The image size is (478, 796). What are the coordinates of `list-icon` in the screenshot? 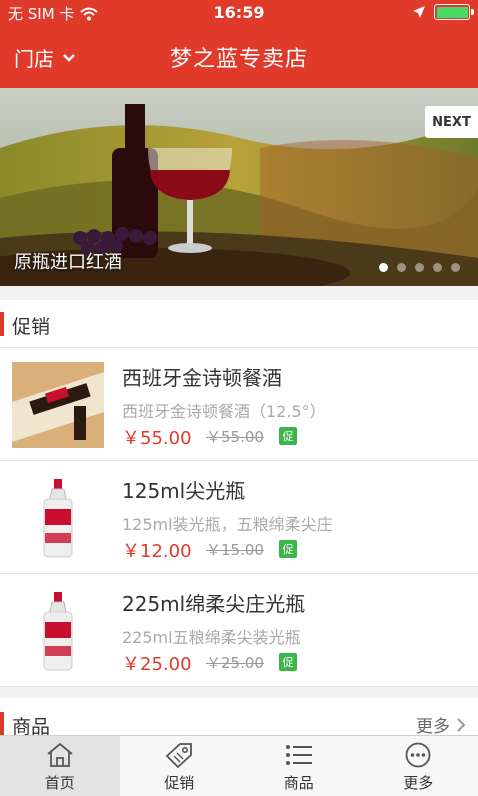 It's located at (298, 755).